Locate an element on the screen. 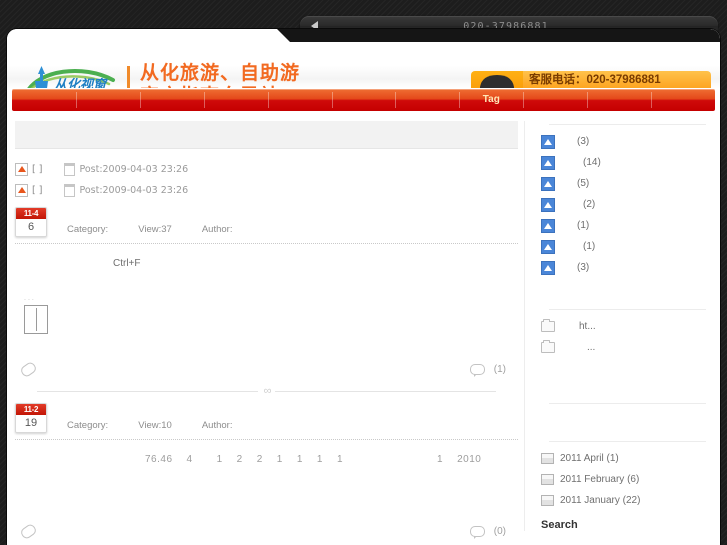 Image resolution: width=727 pixels, height=545 pixels. post-comment-count: (0) is located at coordinates (499, 531).